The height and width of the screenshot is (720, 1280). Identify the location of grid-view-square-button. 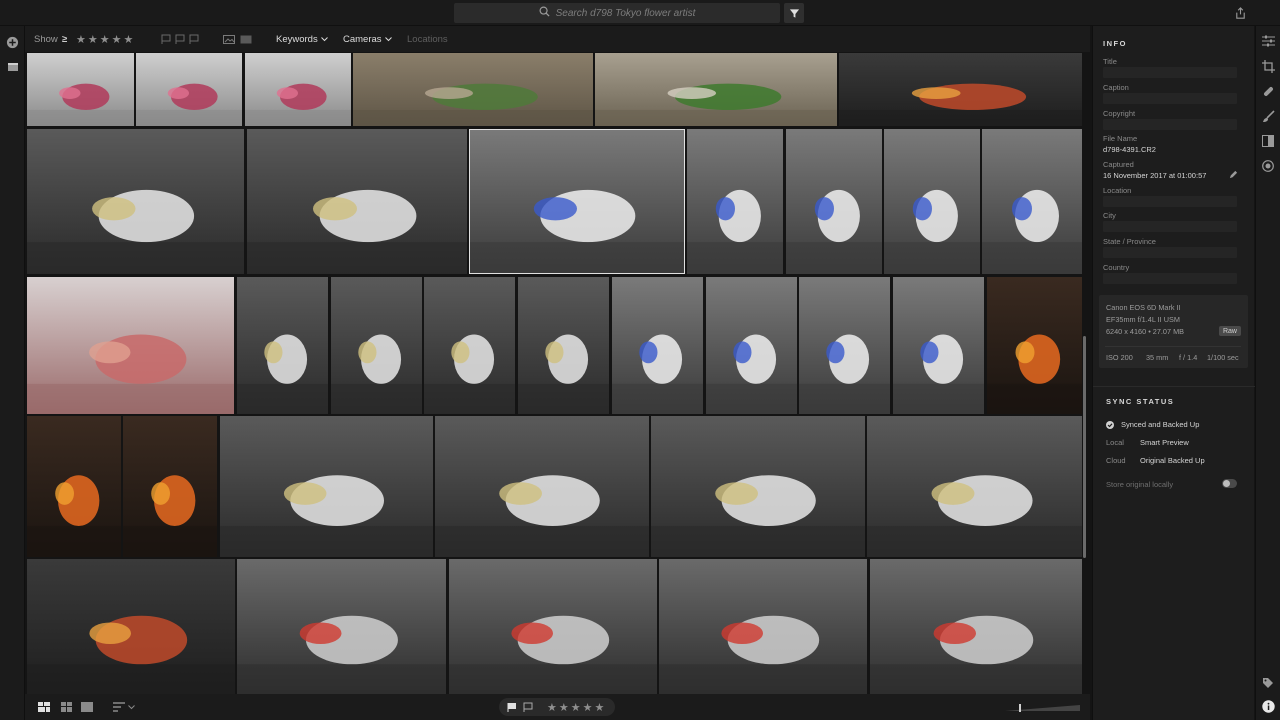
(66, 708).